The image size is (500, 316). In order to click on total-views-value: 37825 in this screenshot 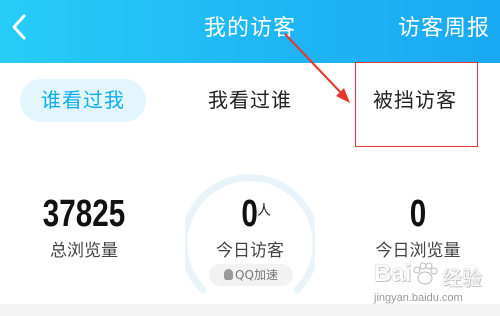, I will do `click(84, 214)`.